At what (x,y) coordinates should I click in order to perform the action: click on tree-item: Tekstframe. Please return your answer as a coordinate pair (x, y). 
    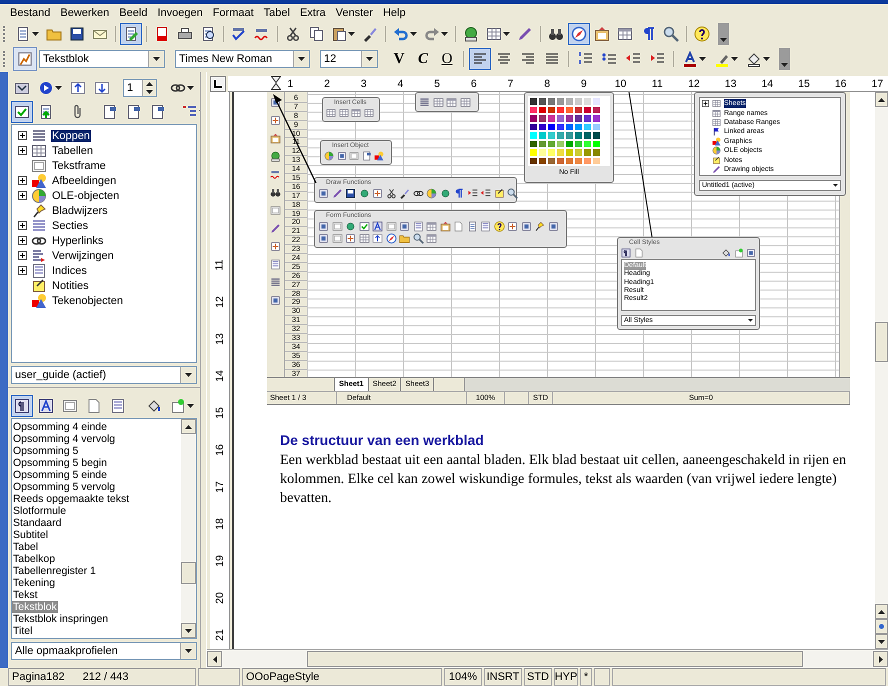
    Looking at the image, I should click on (79, 166).